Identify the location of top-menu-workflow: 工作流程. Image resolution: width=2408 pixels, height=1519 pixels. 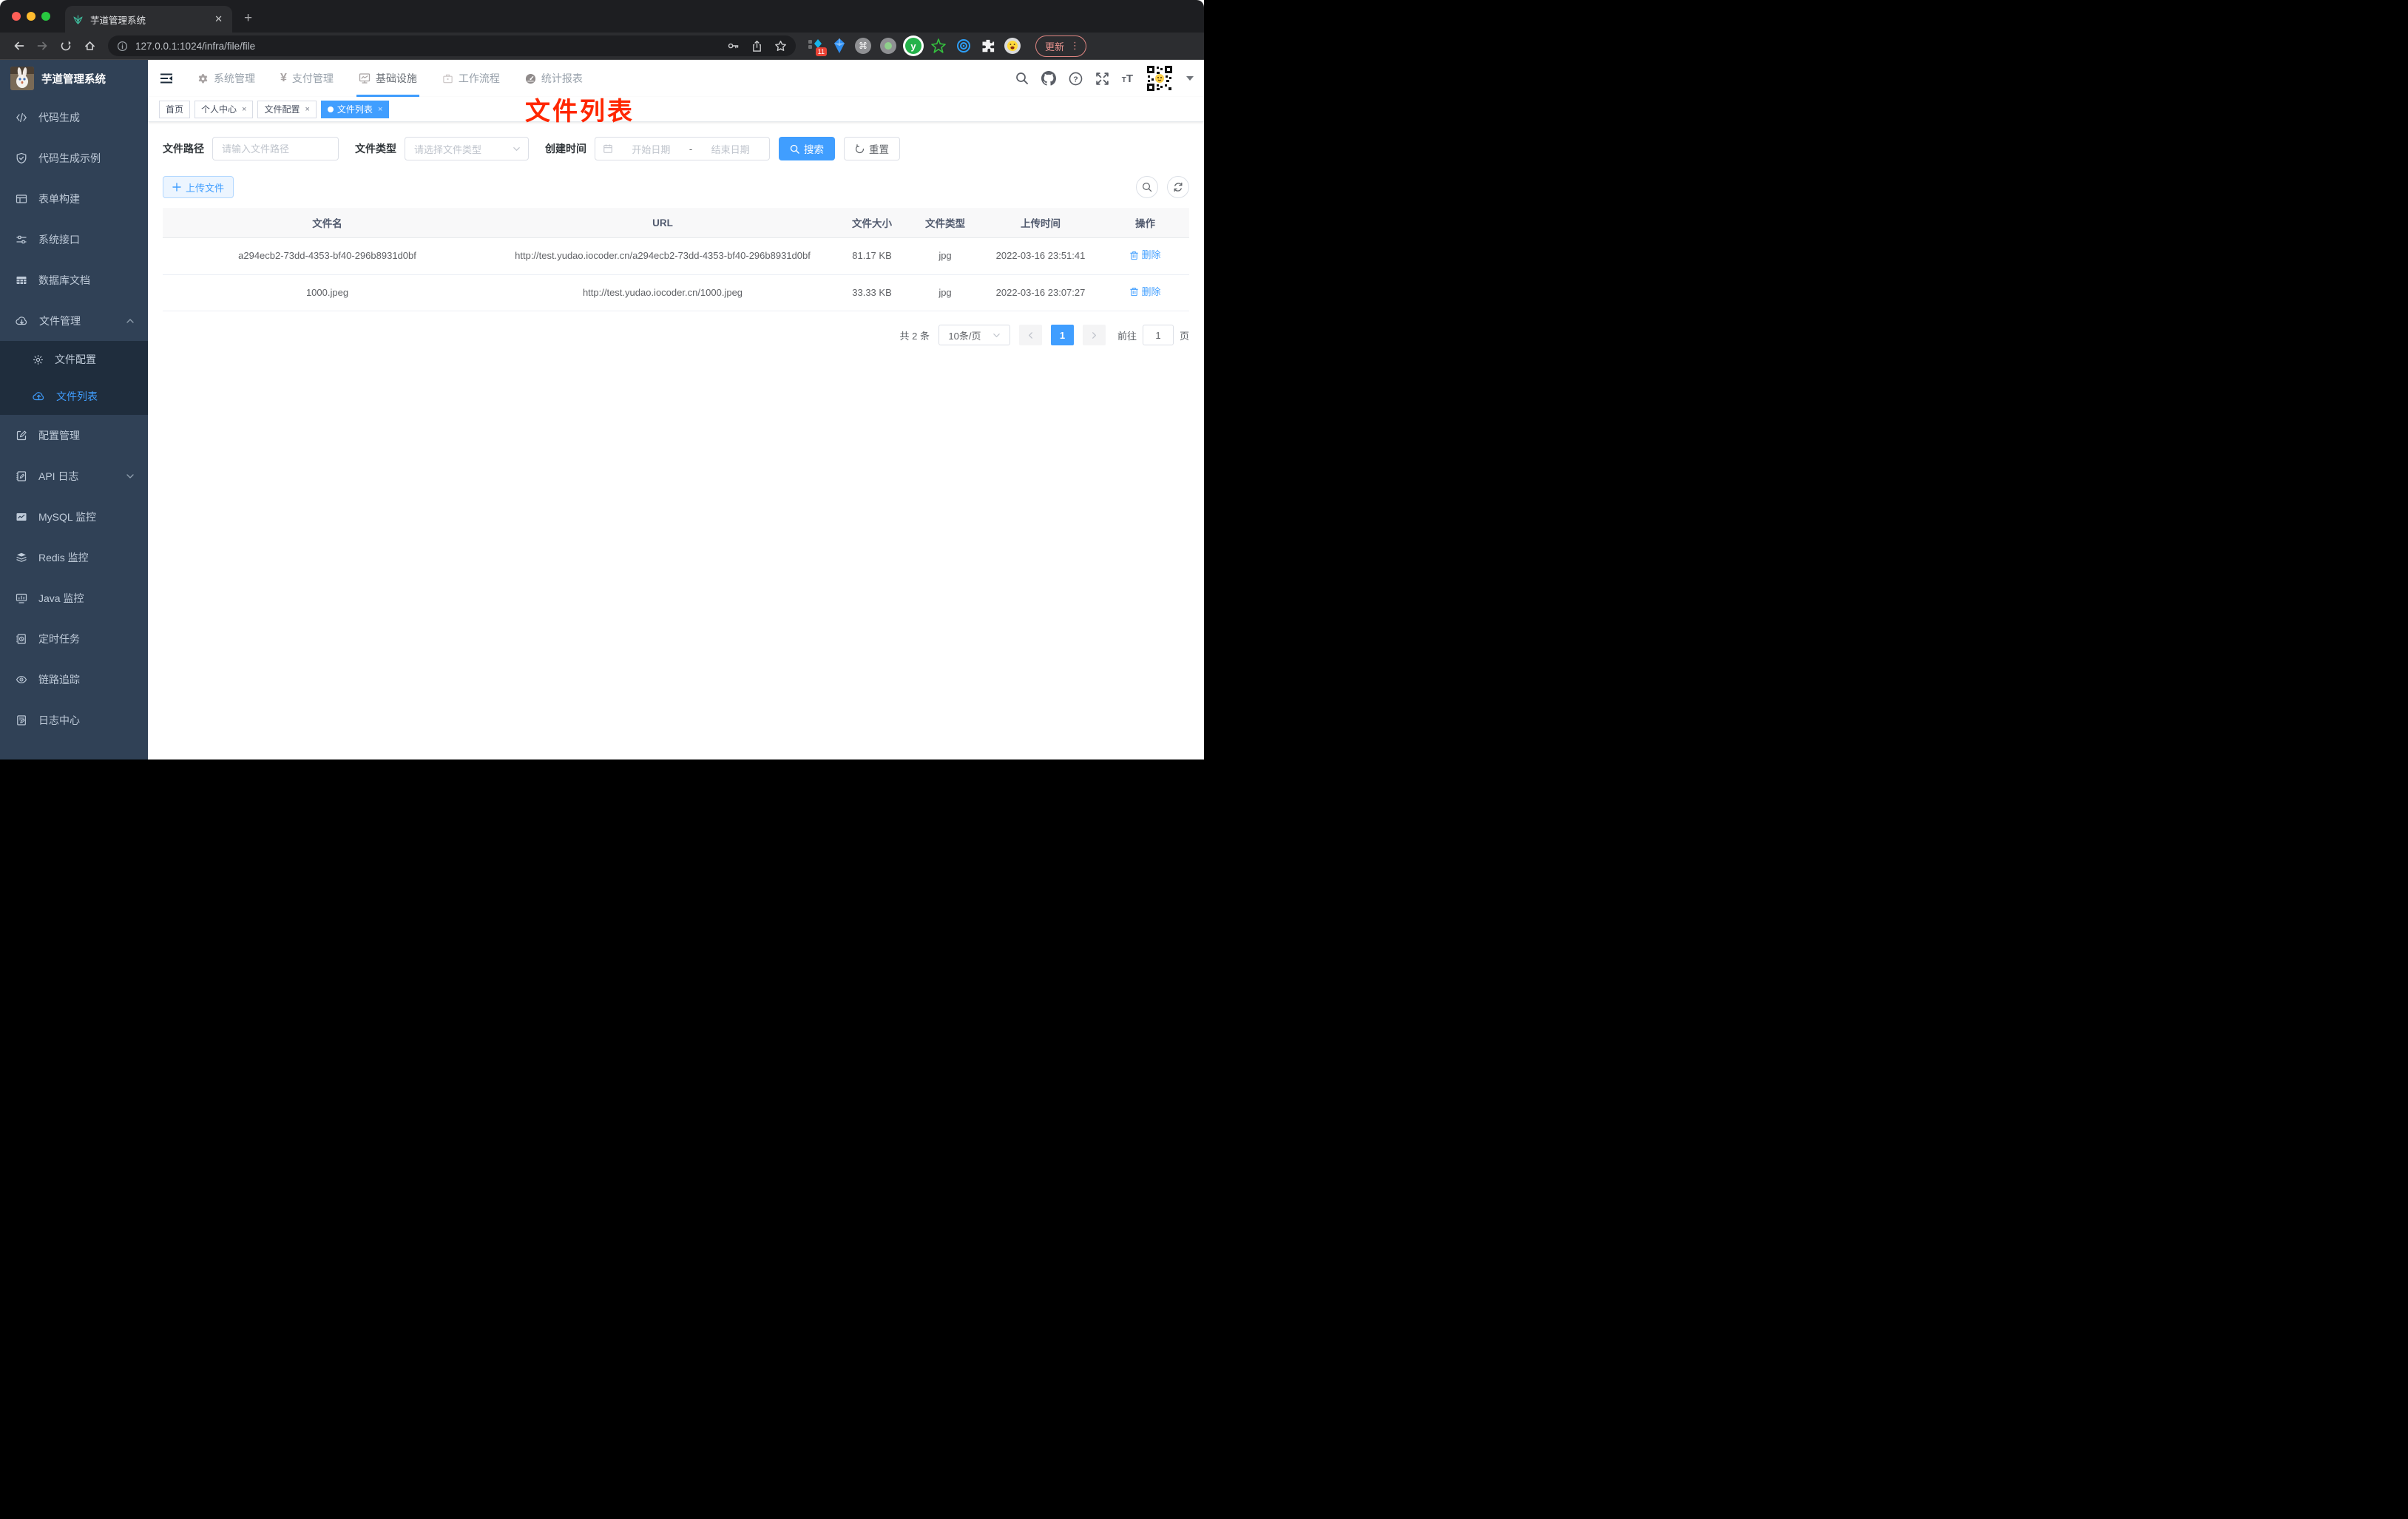
(471, 78).